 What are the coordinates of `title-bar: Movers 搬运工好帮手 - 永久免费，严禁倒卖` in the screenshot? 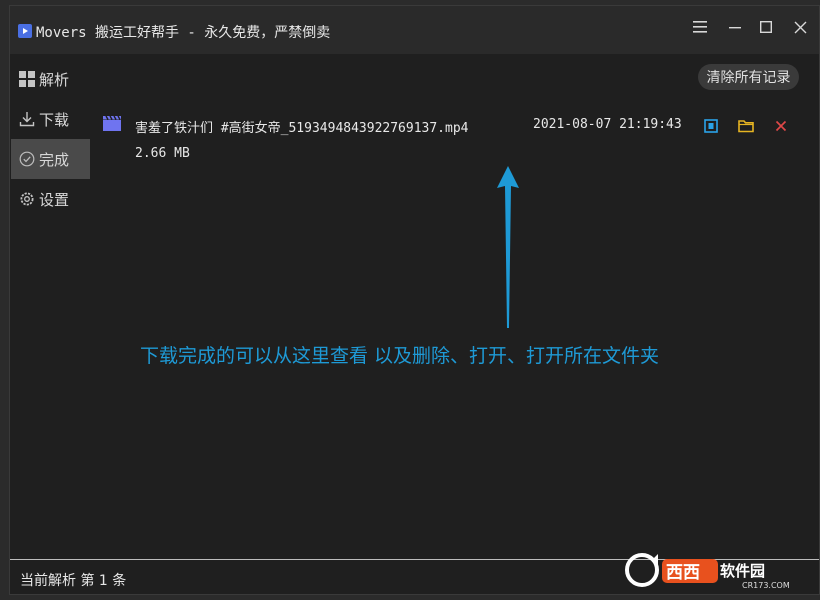 It's located at (414, 30).